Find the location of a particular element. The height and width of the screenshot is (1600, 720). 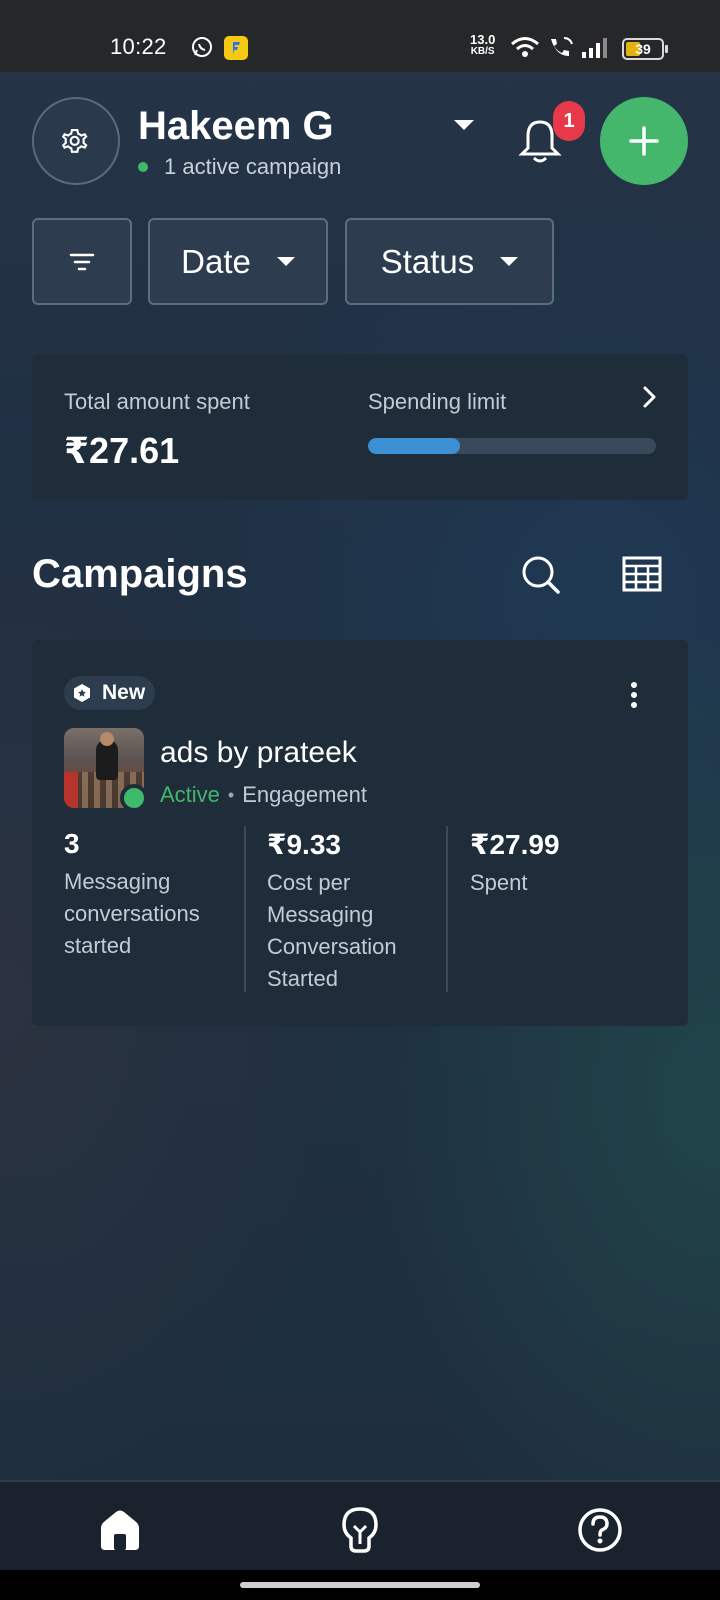

total-spent-label: Total amount spent is located at coordinates (157, 401).